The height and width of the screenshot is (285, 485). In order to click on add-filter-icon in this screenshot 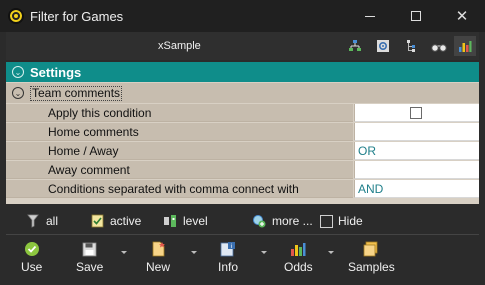, I will do `click(259, 221)`.